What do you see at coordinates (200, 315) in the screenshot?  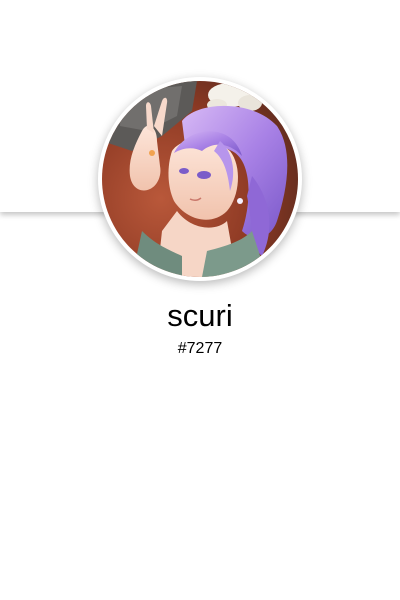 I see `username: scuri` at bounding box center [200, 315].